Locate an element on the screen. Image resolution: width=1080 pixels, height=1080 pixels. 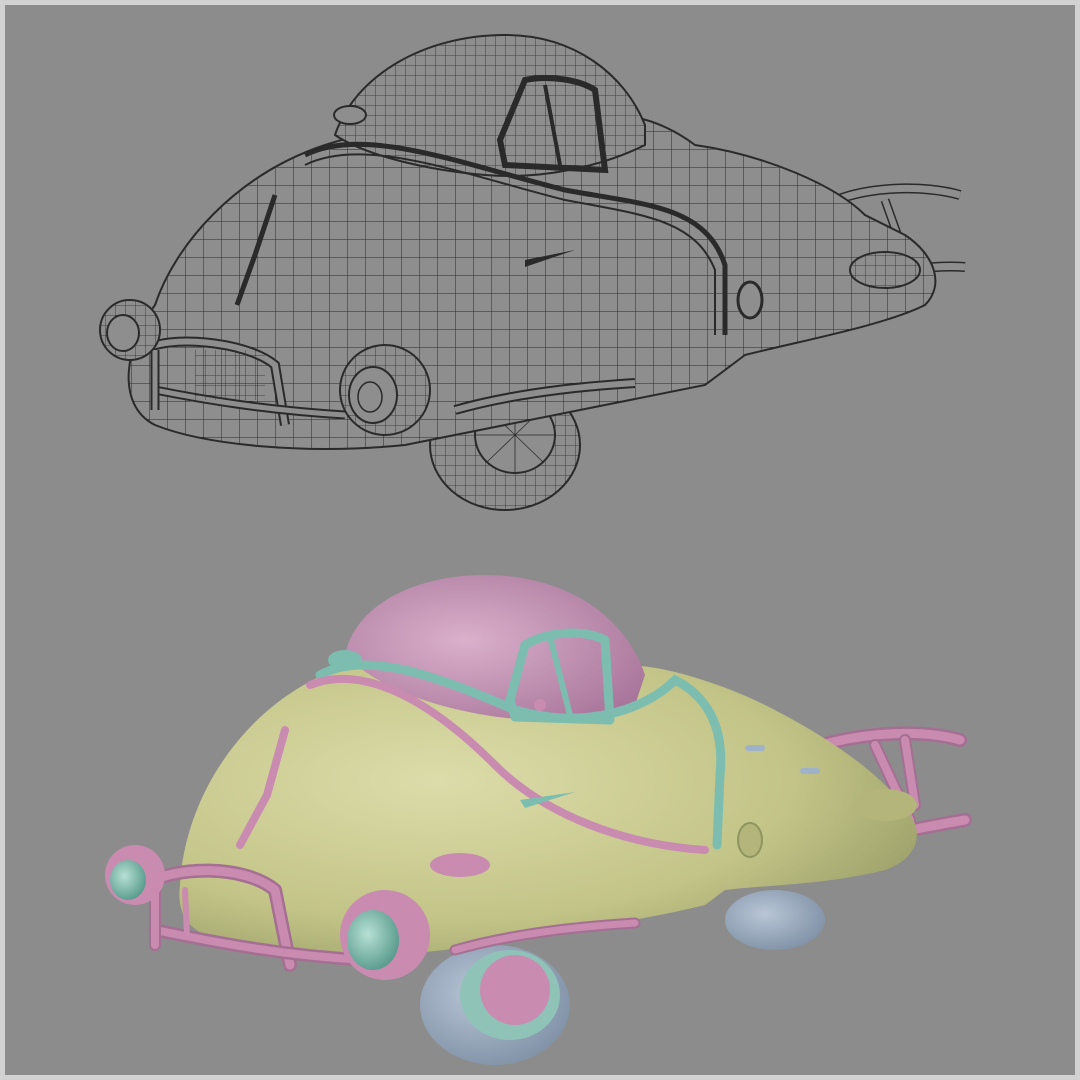
shaded-rear-wheel is located at coordinates (775, 920).